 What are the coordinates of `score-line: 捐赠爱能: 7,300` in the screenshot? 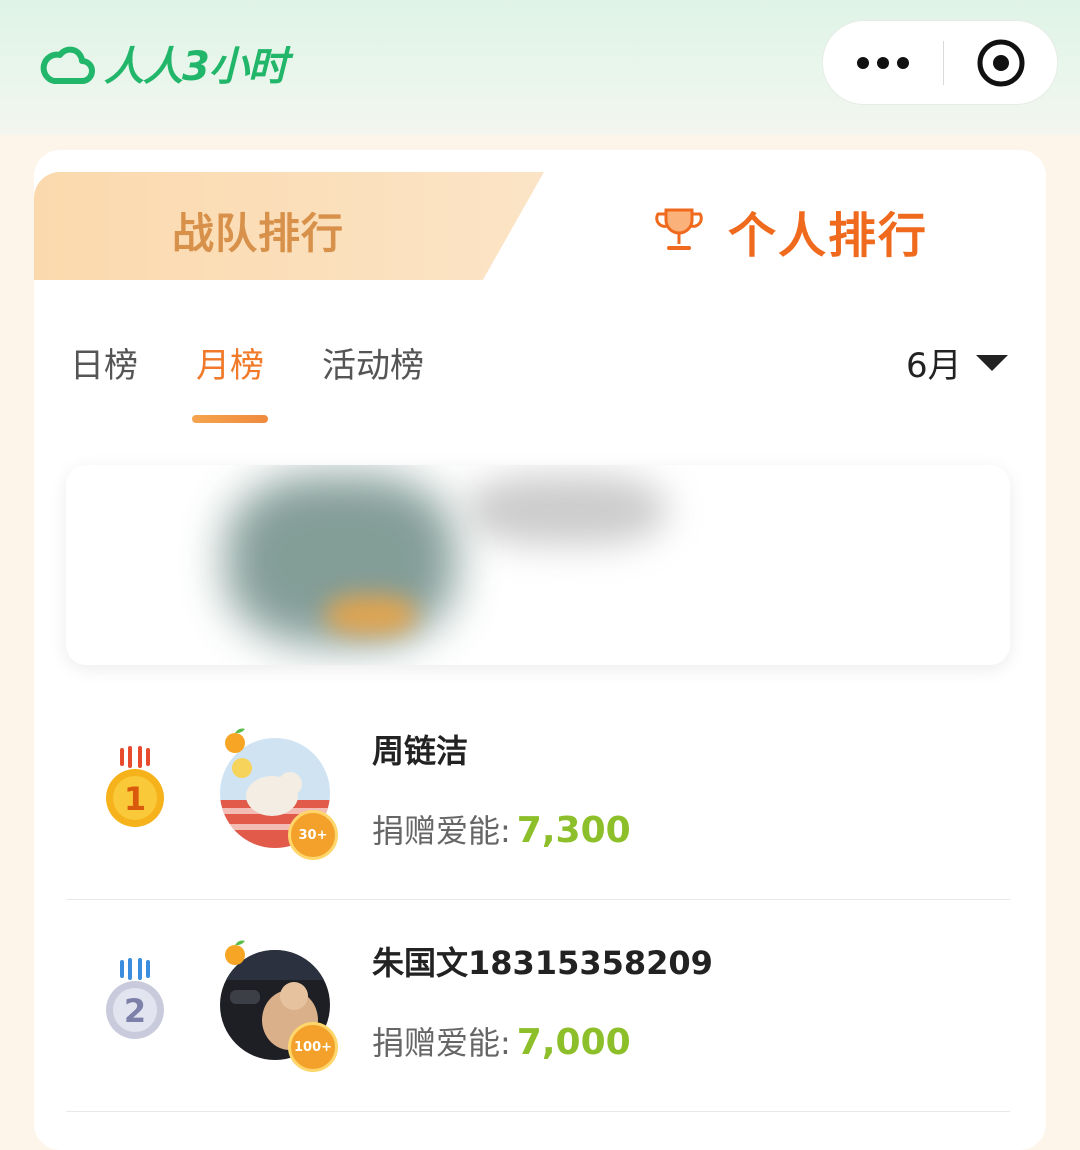 It's located at (501, 829).